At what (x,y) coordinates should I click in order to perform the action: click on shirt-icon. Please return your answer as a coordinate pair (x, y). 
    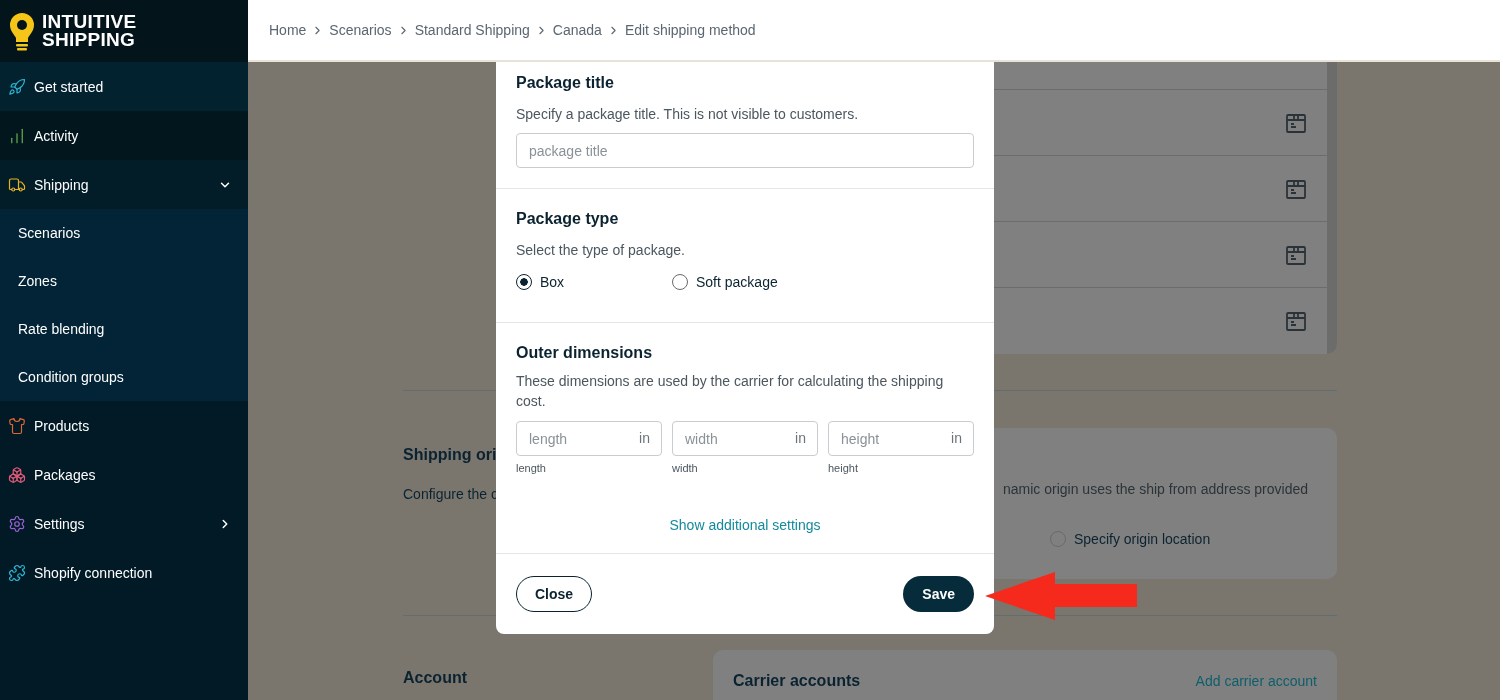
    Looking at the image, I should click on (17, 425).